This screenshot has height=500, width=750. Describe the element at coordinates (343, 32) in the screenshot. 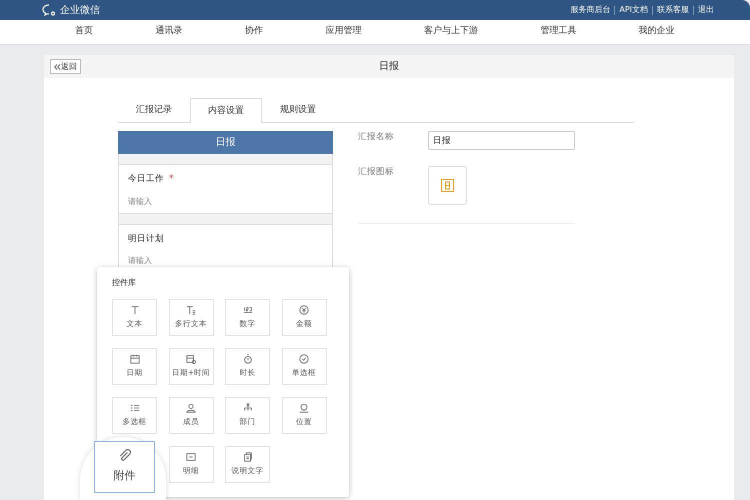

I see `nav-link: 应用管理` at that location.